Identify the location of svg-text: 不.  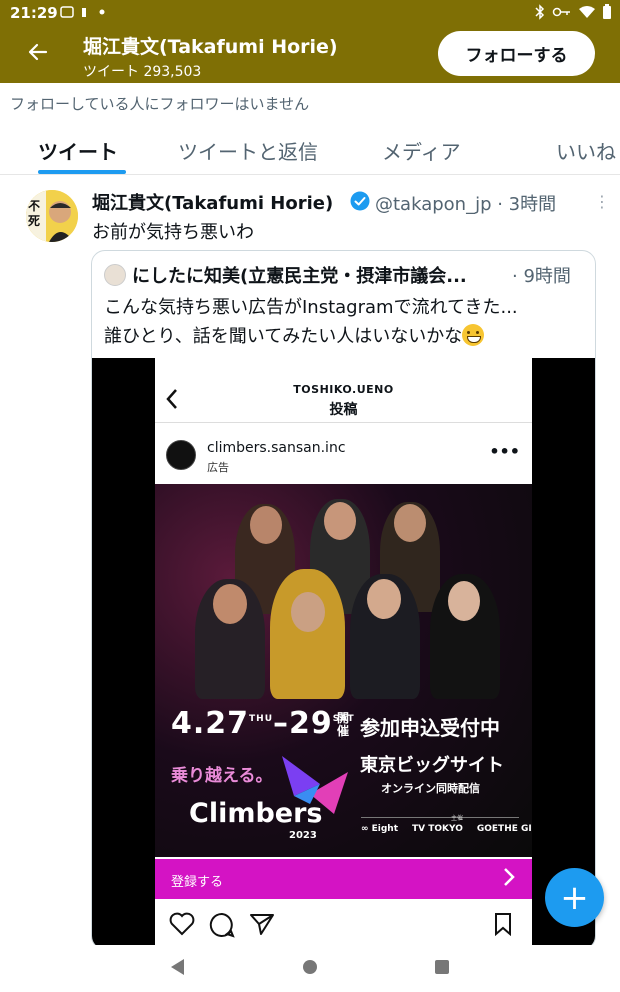
(34, 206).